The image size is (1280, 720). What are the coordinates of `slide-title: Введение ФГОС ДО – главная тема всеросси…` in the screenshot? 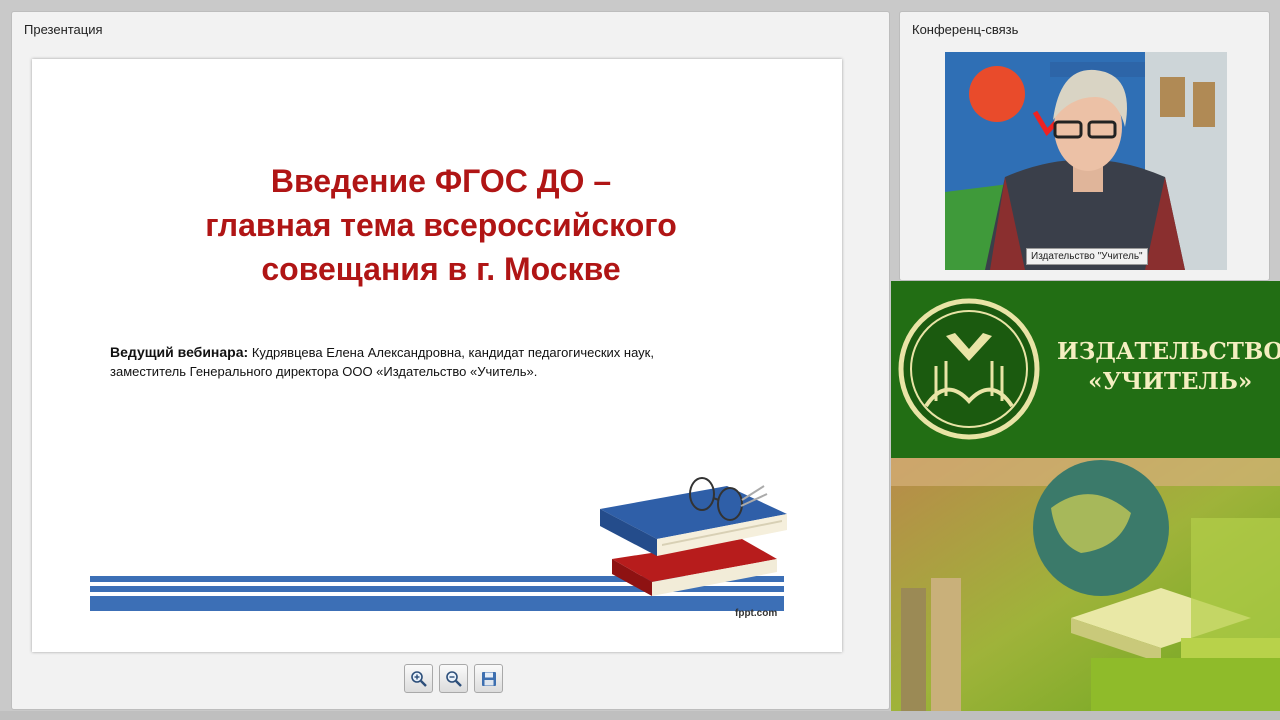 It's located at (437, 225).